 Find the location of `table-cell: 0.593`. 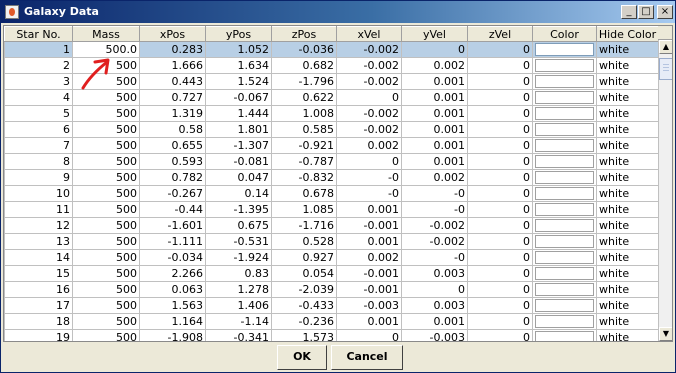

table-cell: 0.593 is located at coordinates (172, 161).